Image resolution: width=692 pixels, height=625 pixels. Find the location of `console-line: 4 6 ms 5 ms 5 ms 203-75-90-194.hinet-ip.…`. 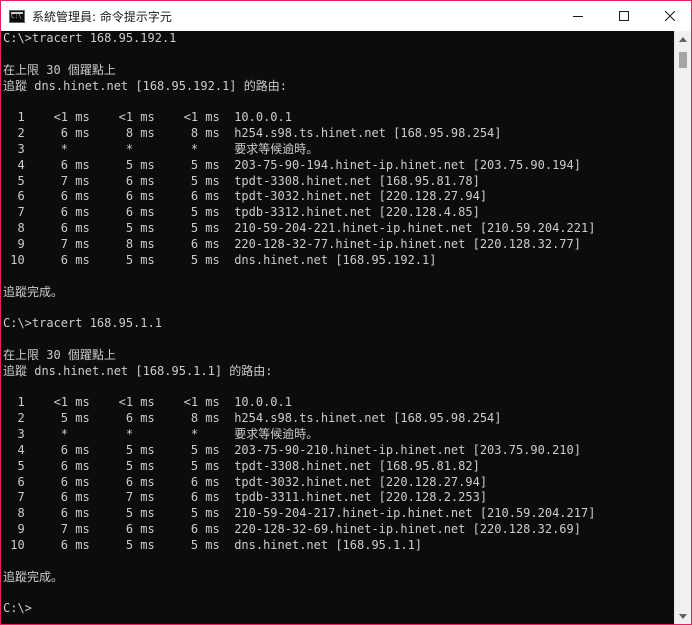

console-line: 4 6 ms 5 ms 5 ms 203-75-90-194.hinet-ip.… is located at coordinates (292, 164).